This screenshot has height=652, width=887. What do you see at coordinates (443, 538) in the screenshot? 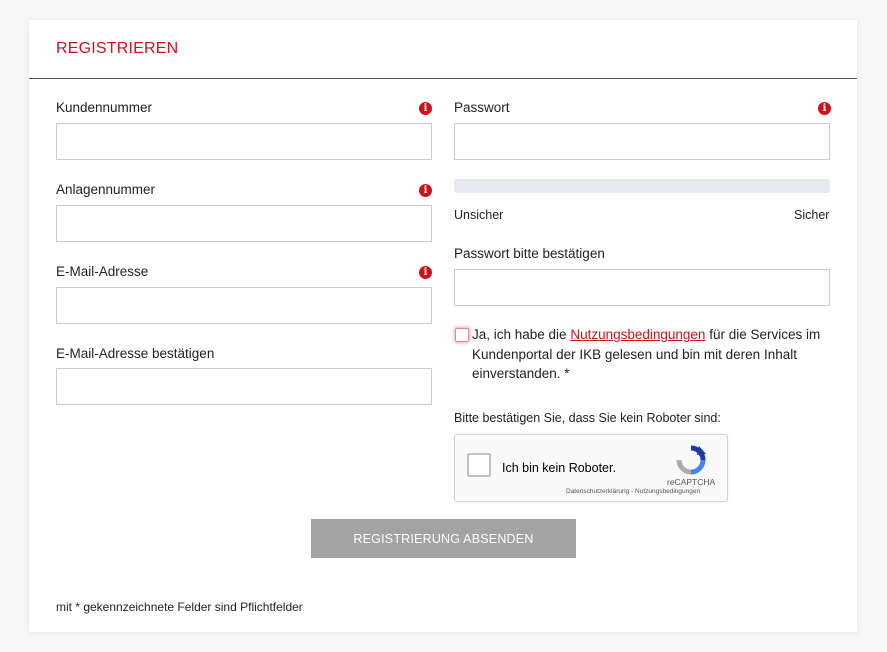
I see `submit-registration-button: REGISTRIERUNG ABSENDEN` at bounding box center [443, 538].